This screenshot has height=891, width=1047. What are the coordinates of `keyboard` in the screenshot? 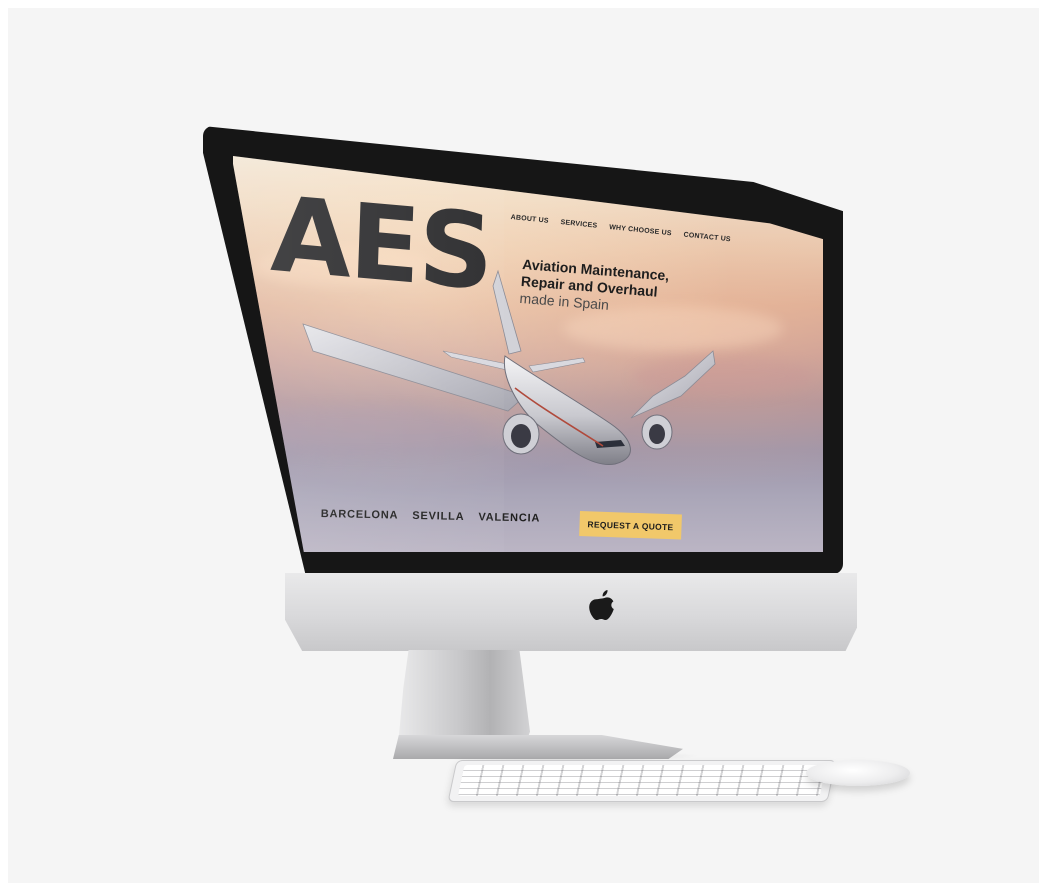 It's located at (642, 781).